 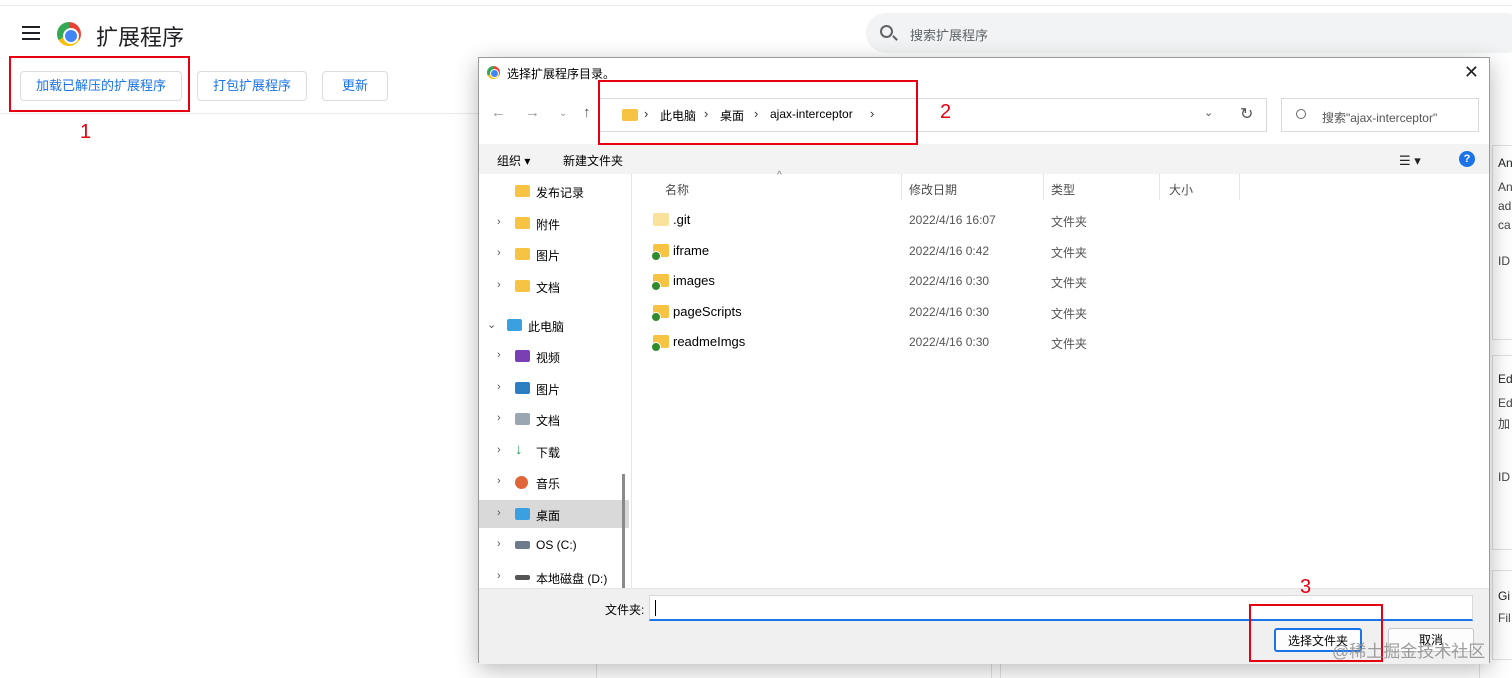 I want to click on tree-item: 发布记录, so click(x=554, y=191).